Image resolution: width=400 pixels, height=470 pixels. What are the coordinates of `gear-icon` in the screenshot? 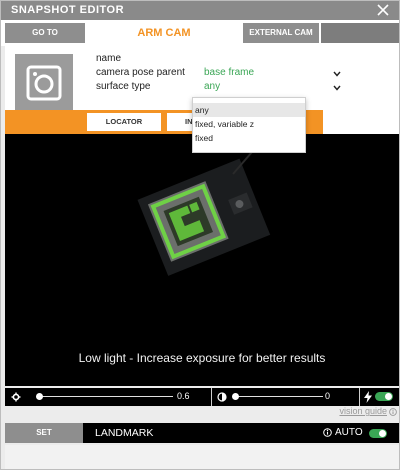 It's located at (16, 397).